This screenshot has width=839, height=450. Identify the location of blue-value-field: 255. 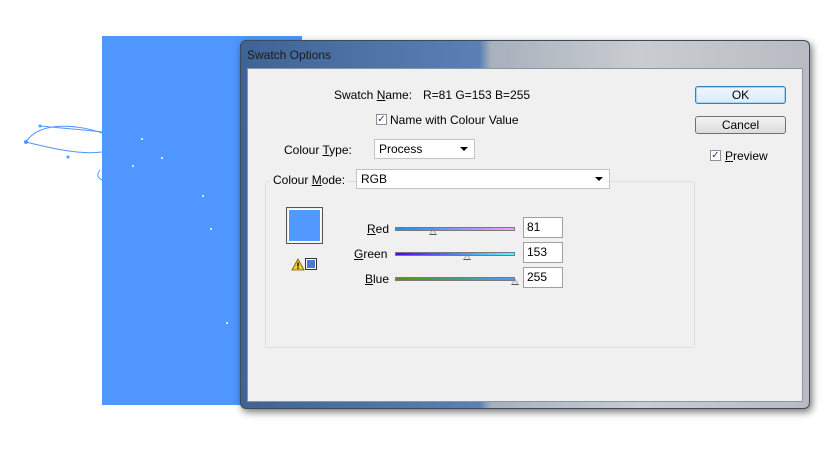
(543, 277).